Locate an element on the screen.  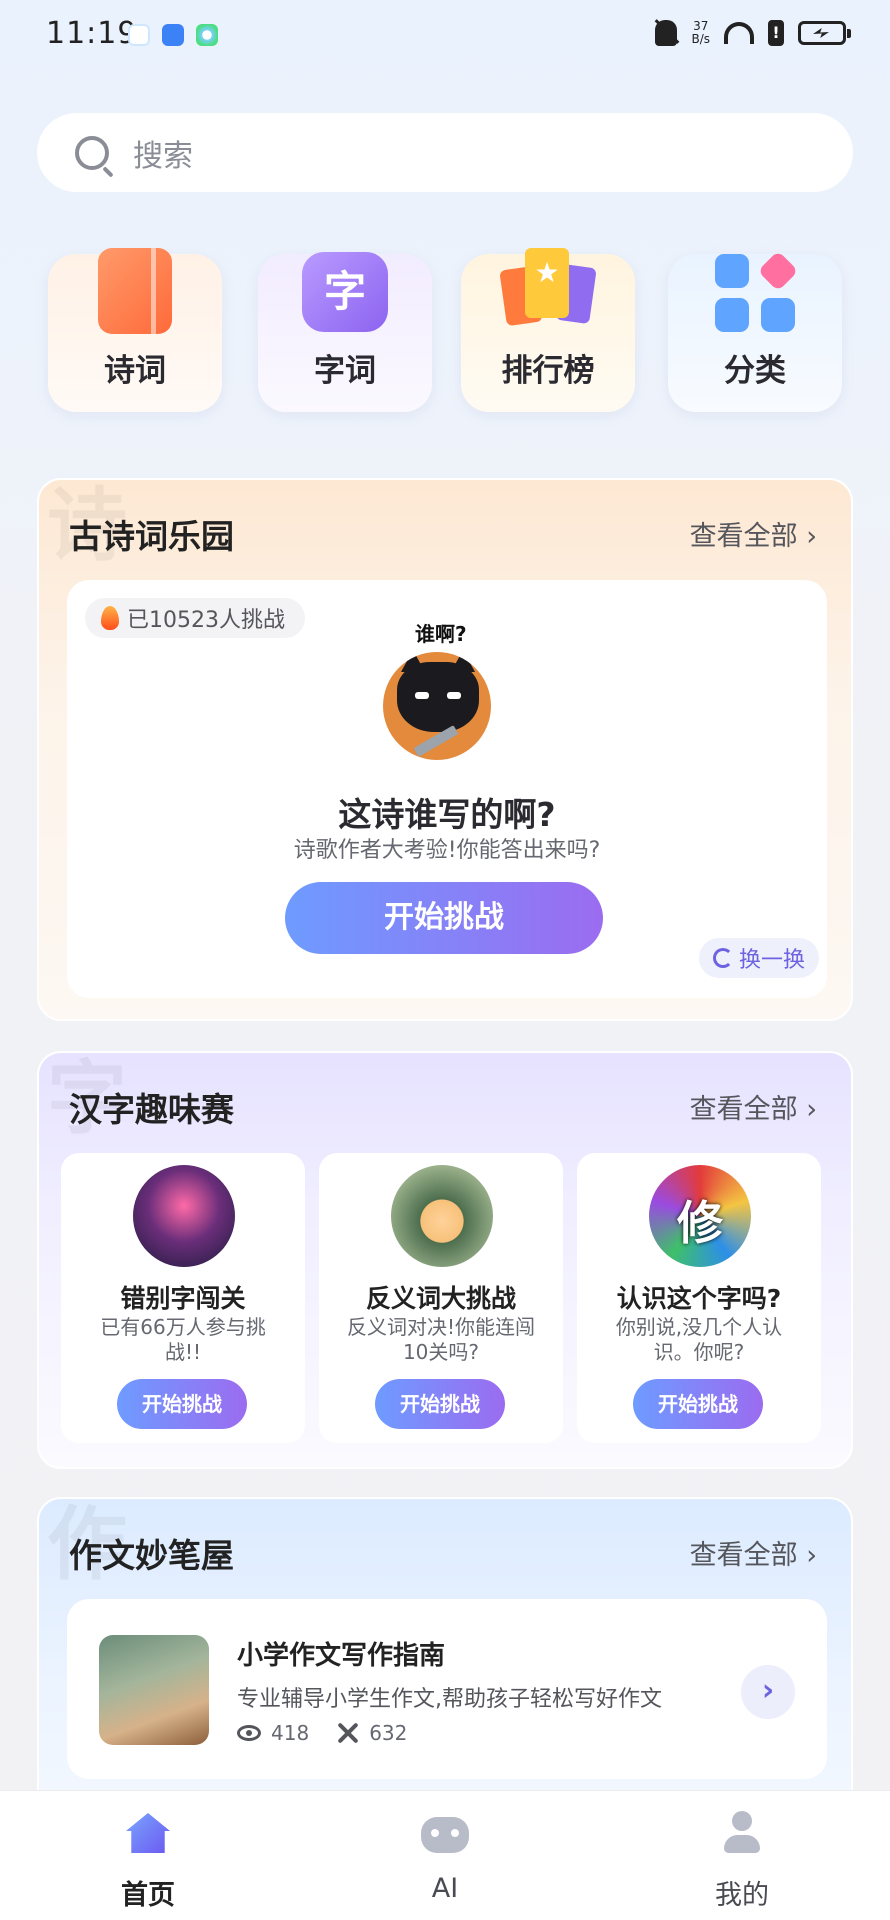
game-desc: 你别说,没几个人认识。你呢? is located at coordinates (699, 1339).